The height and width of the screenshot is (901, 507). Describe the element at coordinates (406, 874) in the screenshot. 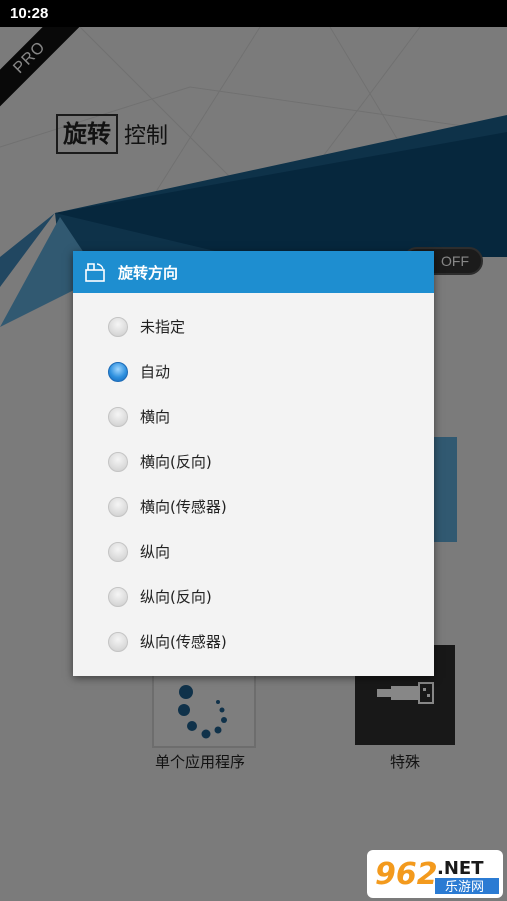

I see `watermark-number: 962` at that location.